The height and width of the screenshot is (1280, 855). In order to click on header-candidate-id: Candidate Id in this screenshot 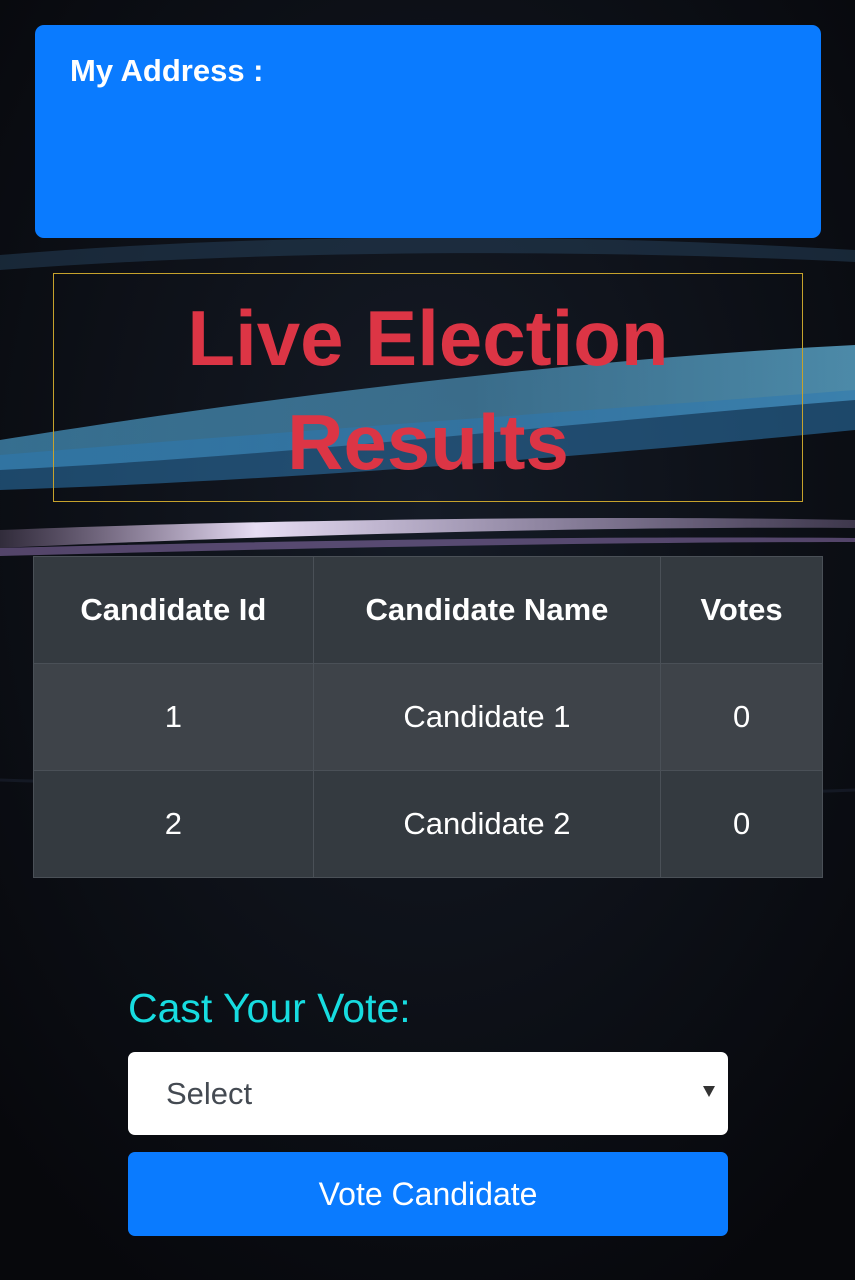, I will do `click(173, 610)`.